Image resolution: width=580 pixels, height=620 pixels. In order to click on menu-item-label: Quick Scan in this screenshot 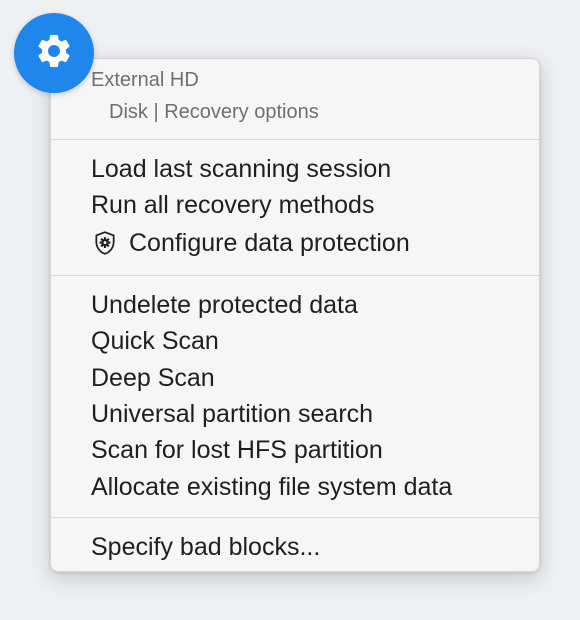, I will do `click(155, 340)`.